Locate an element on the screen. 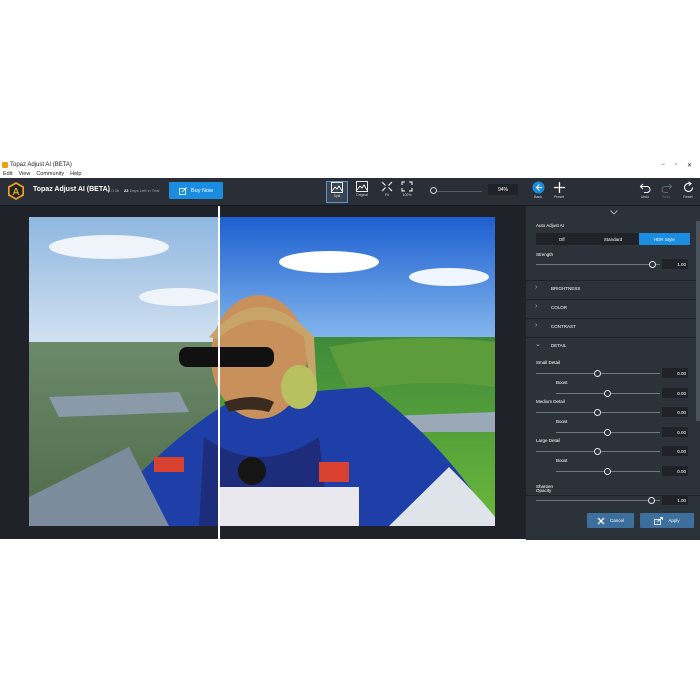 The height and width of the screenshot is (700, 700). small-boost-value: 0.00 is located at coordinates (675, 393).